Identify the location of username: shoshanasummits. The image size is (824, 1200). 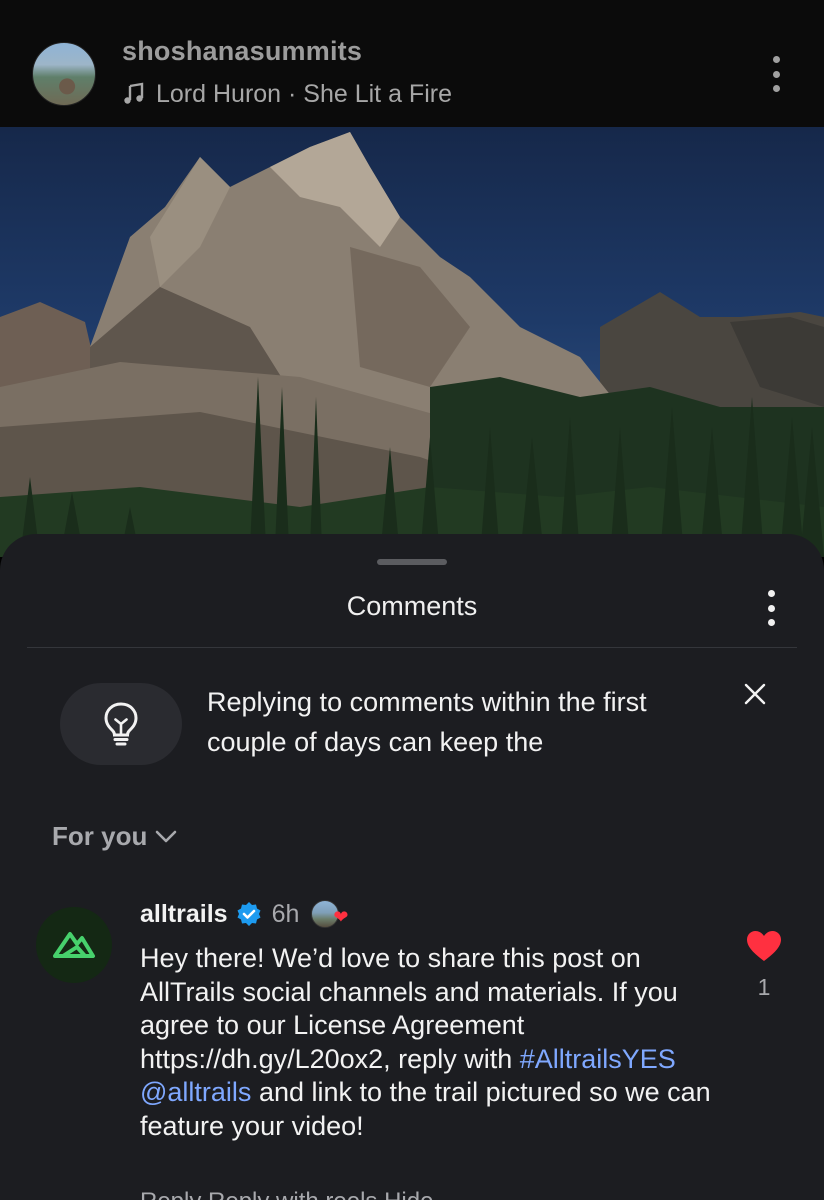
(242, 51).